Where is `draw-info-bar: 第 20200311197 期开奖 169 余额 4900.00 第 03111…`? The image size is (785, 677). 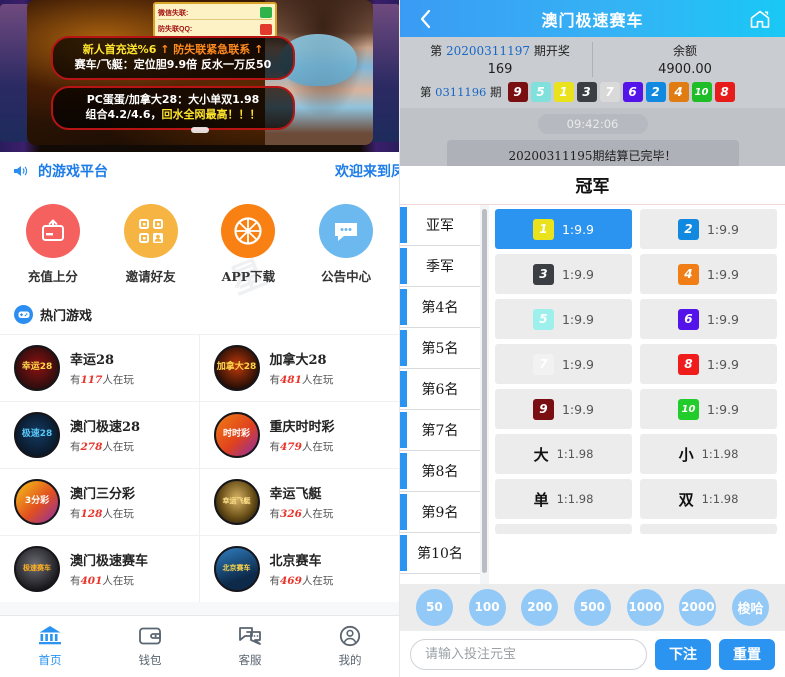
draw-info-bar: 第 20200311197 期开奖 169 余额 4900.00 第 03111… is located at coordinates (592, 72).